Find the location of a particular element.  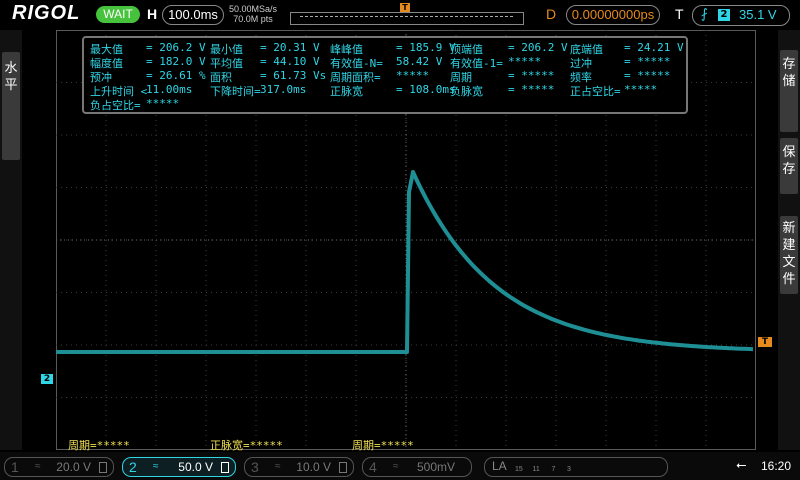

channel-3-scale: 10.0 V is located at coordinates (313, 467).